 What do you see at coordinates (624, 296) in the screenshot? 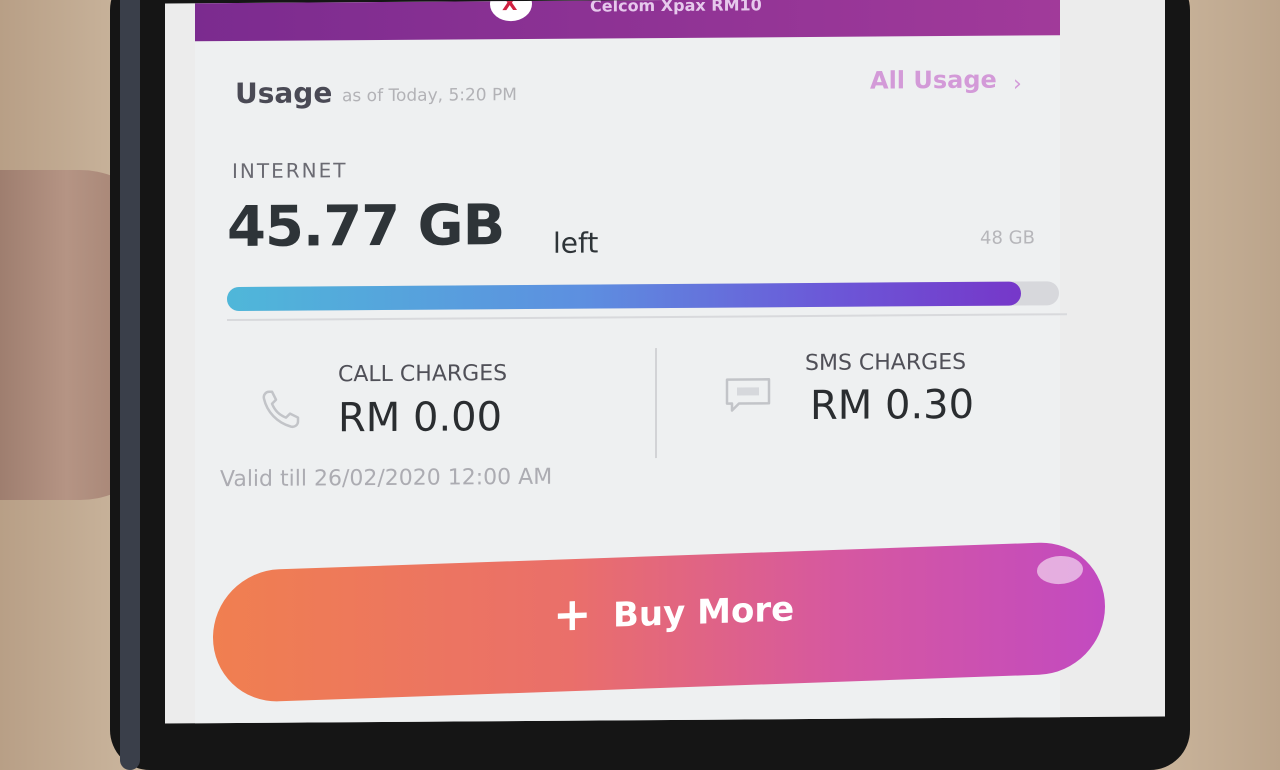
I see `data-progress-fill` at bounding box center [624, 296].